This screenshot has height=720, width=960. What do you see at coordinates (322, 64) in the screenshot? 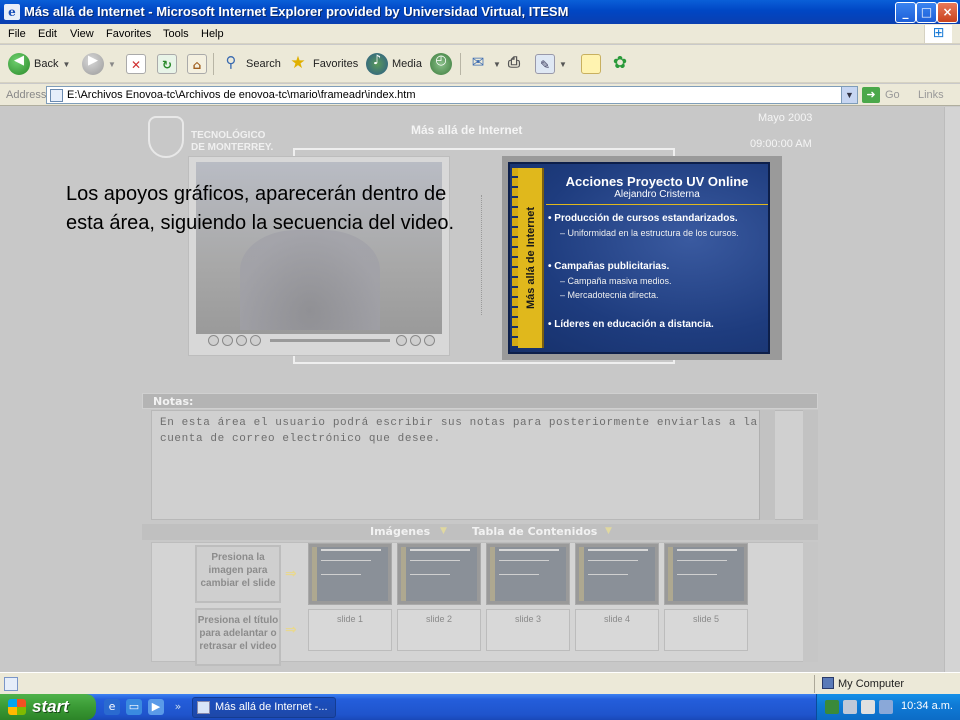
I see `favorites-button: ★ Favorites` at bounding box center [322, 64].